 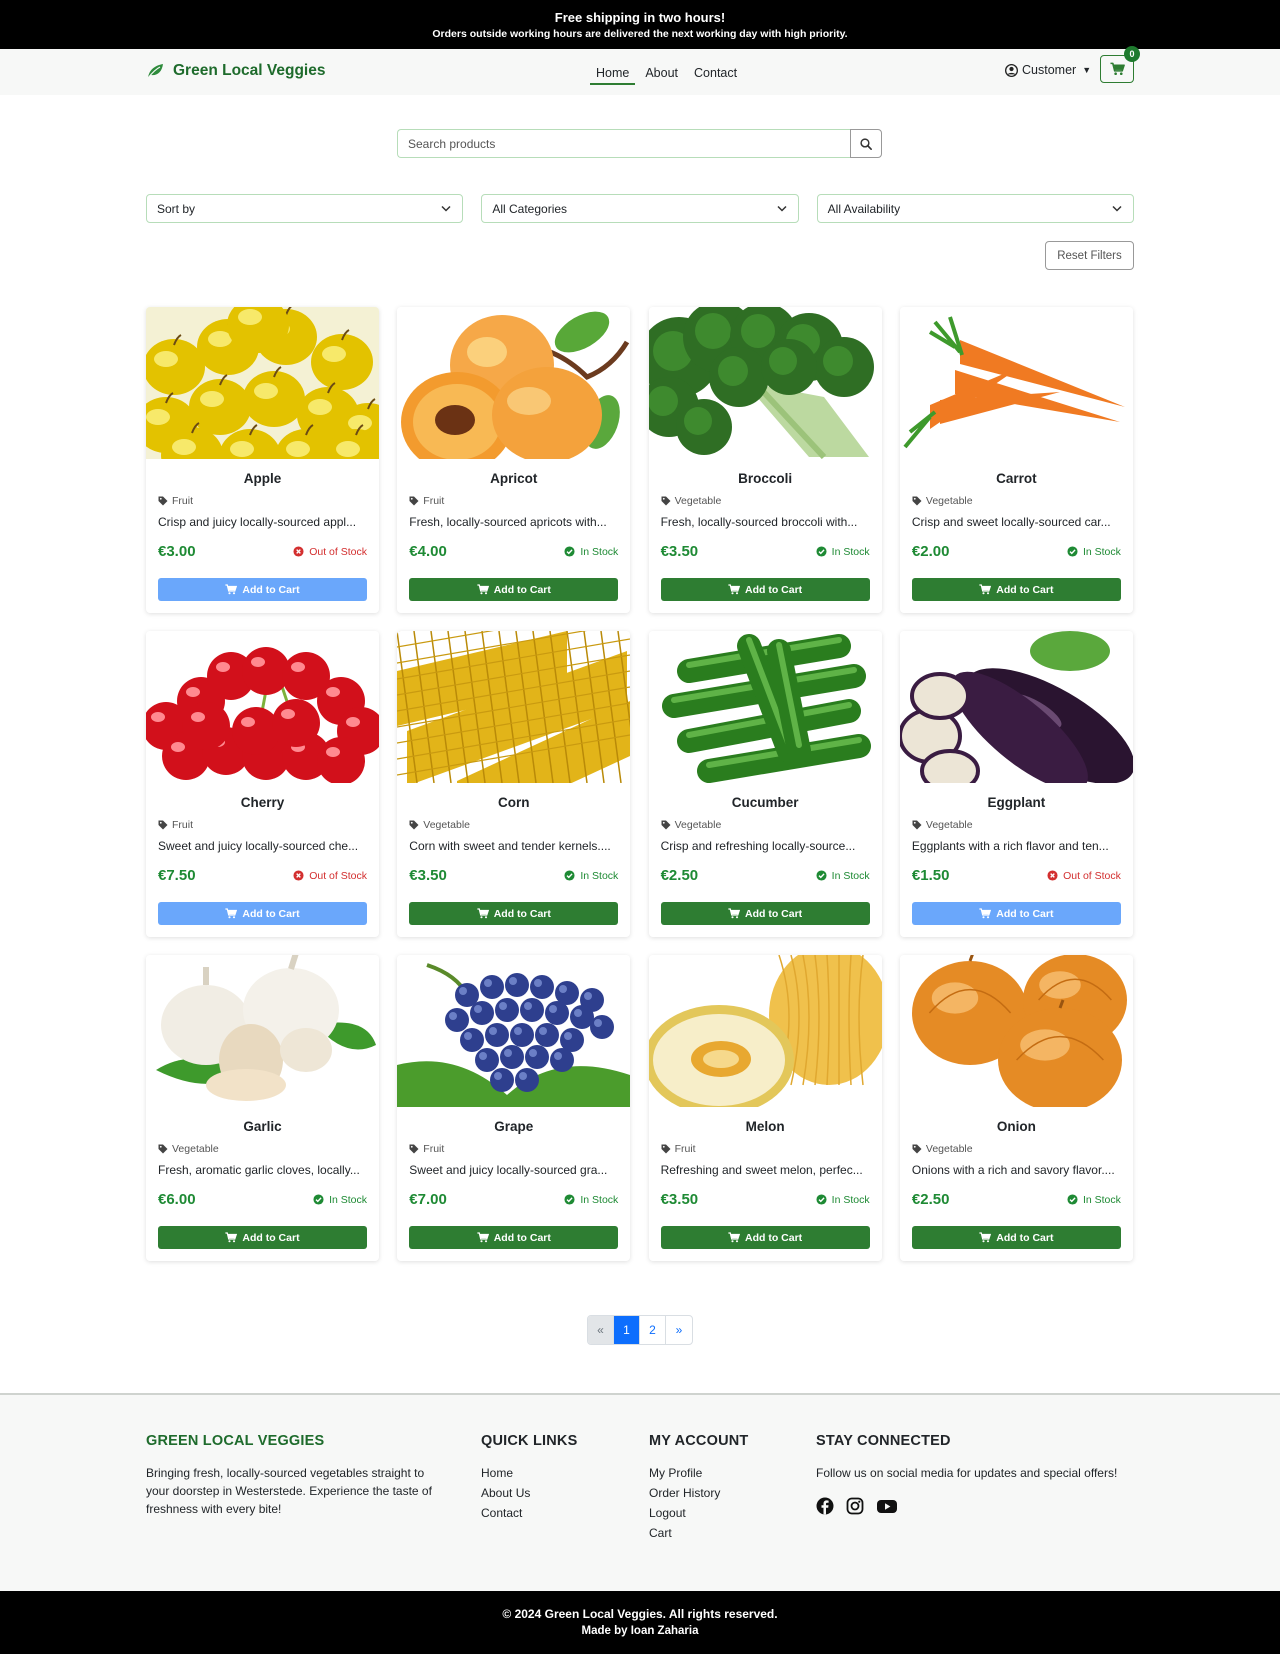 I want to click on youtube-icon, so click(x=887, y=1506).